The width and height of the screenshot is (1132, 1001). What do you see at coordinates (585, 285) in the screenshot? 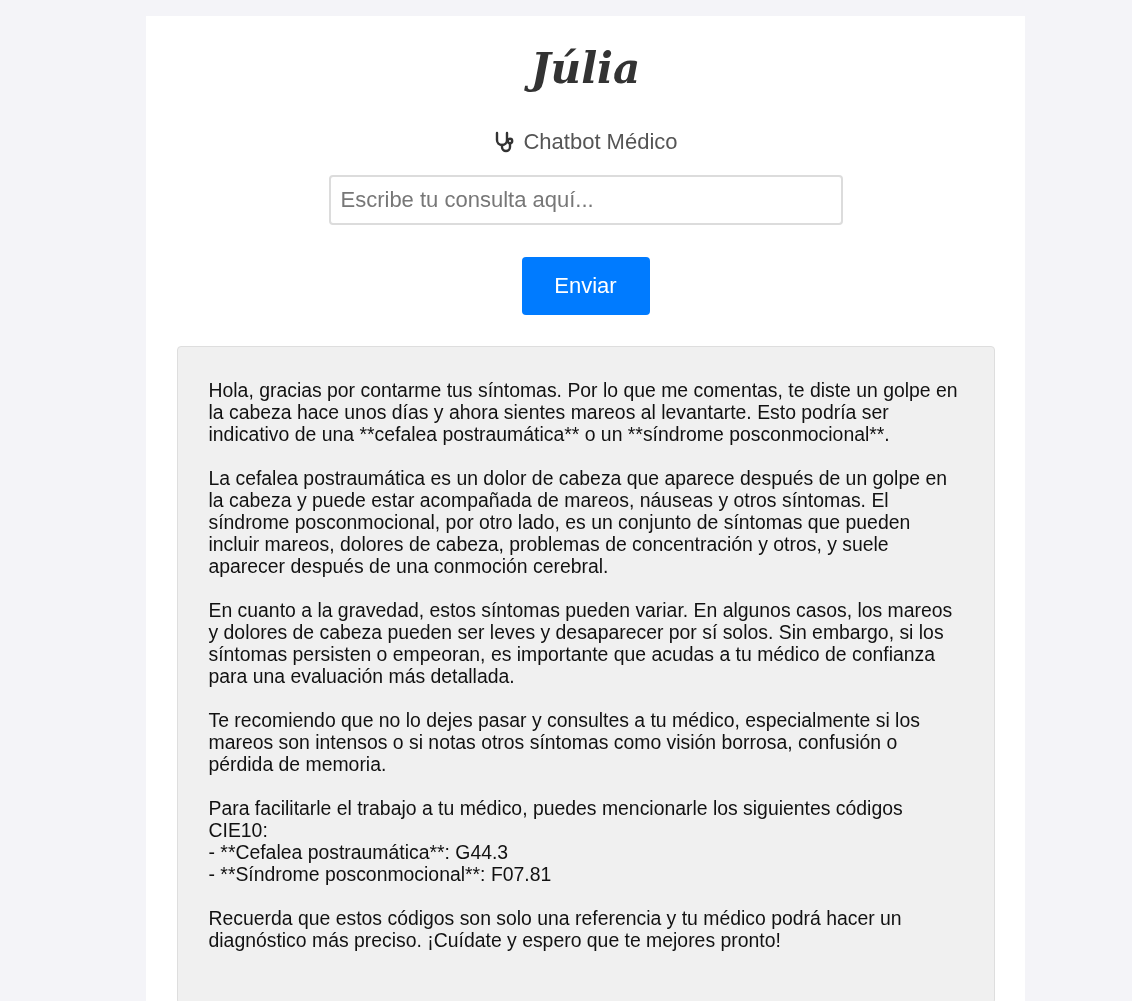
I see `send-button: Enviar` at bounding box center [585, 285].